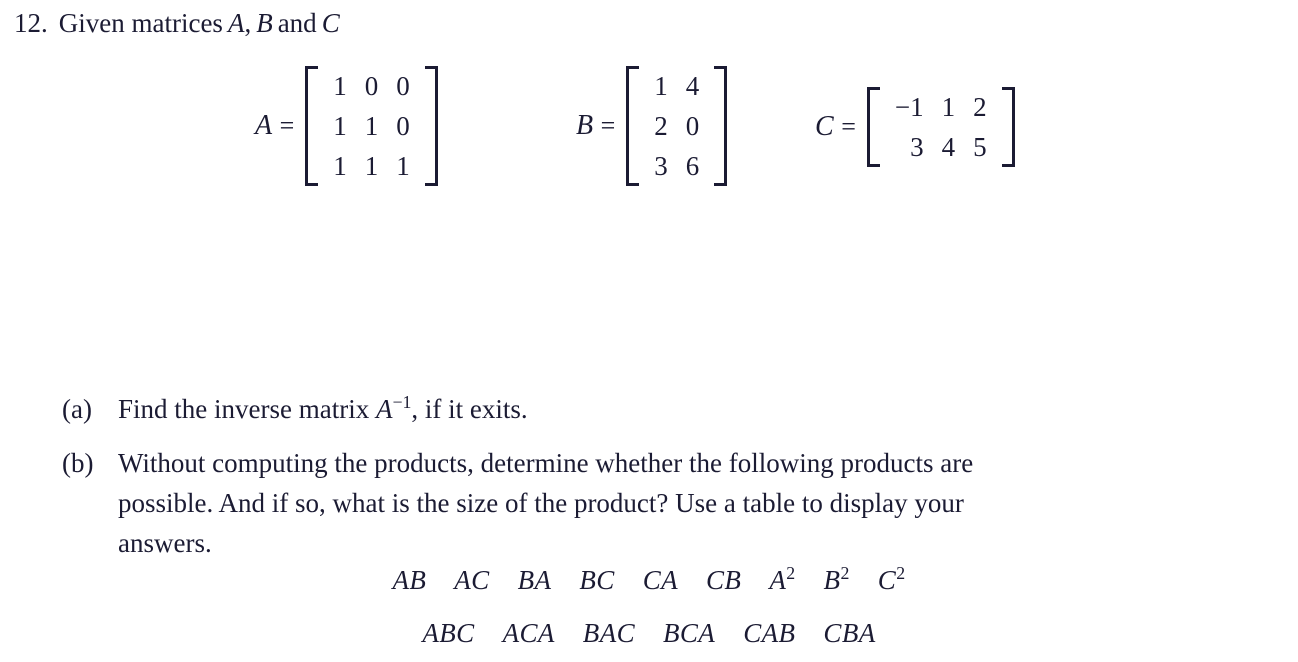 This screenshot has width=1298, height=662. I want to click on matrix-b: B = 1 4 2 0 3 6, so click(652, 126).